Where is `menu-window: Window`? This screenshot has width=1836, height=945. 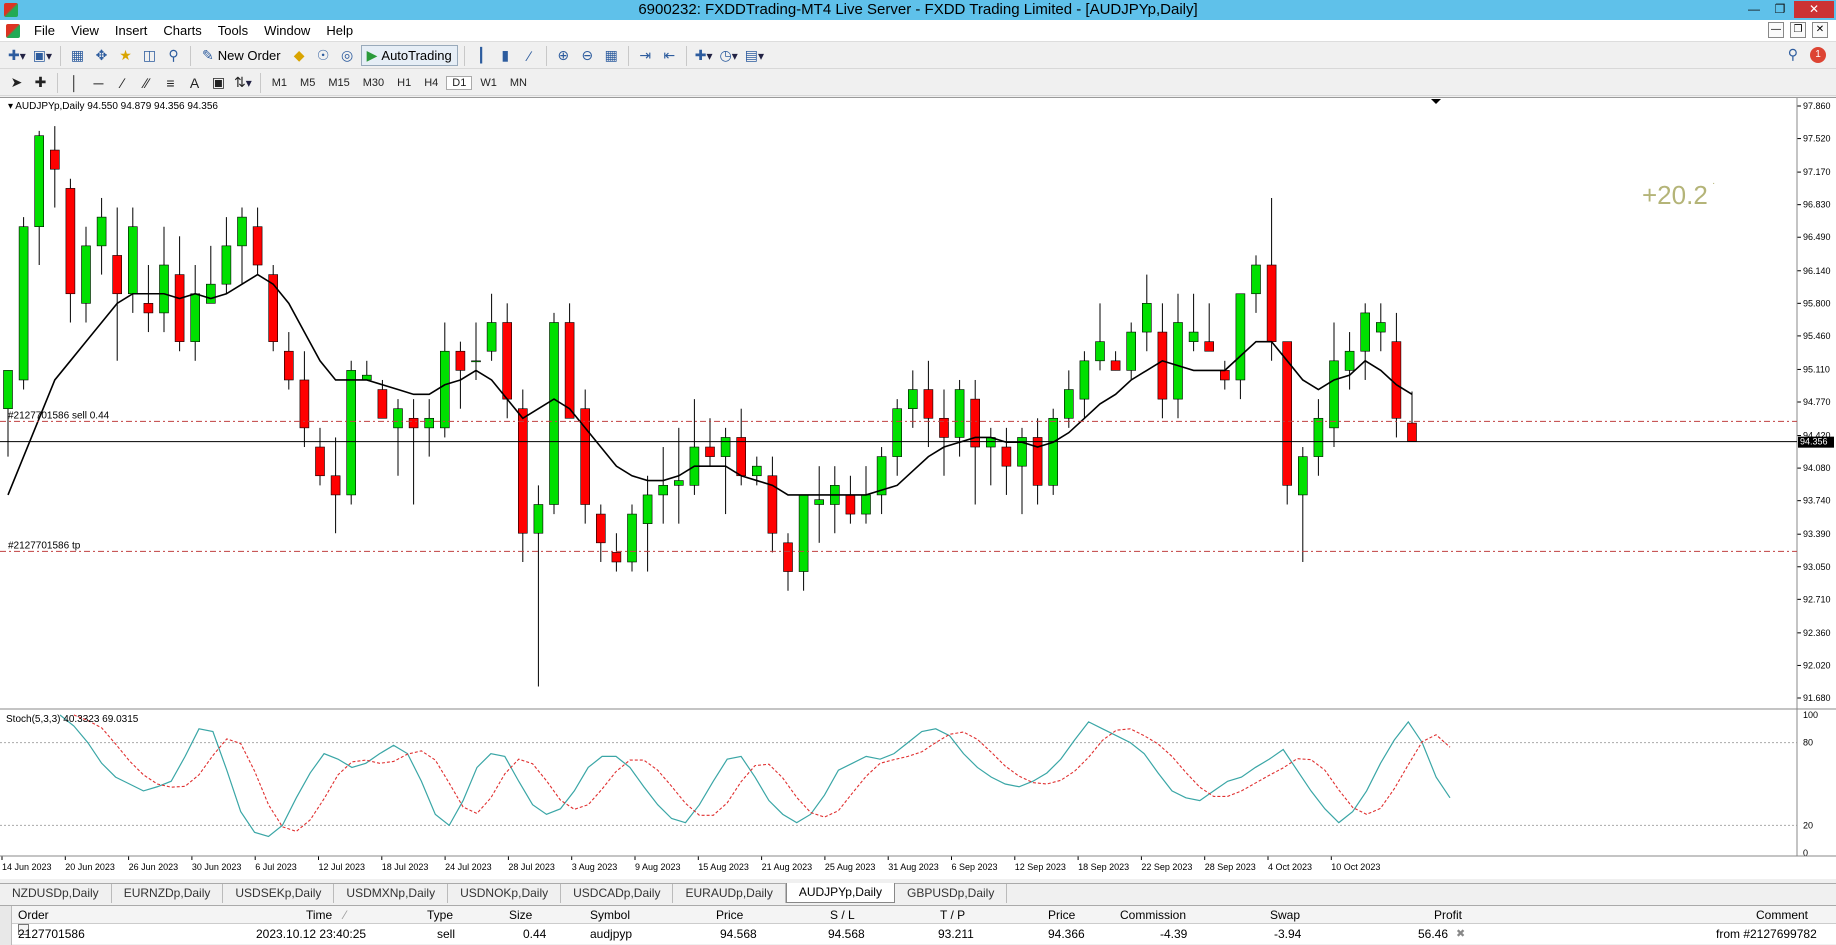 menu-window: Window is located at coordinates (287, 31).